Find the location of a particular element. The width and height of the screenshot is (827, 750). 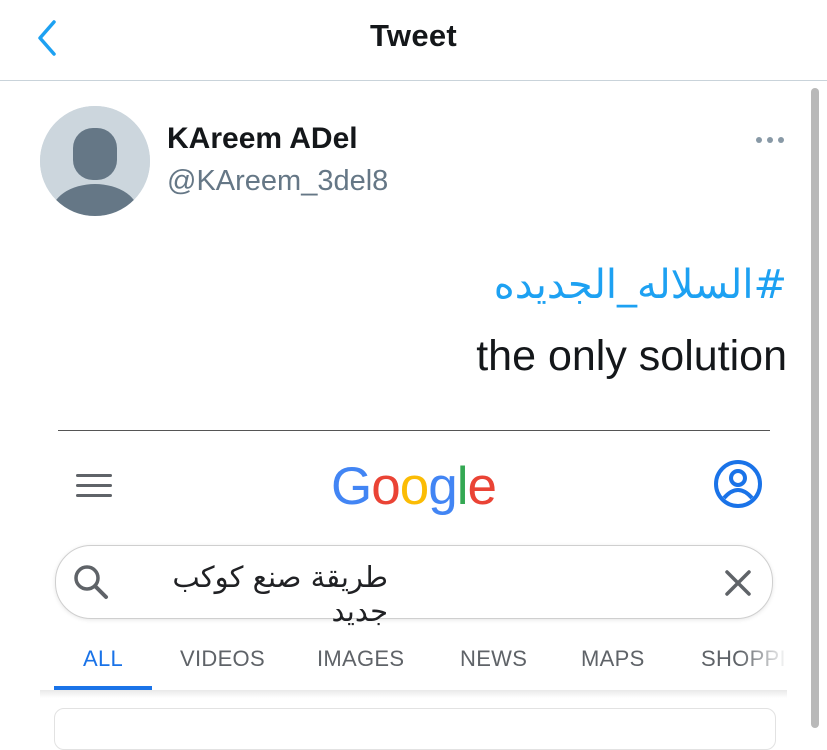

scrollbar is located at coordinates (815, 408).